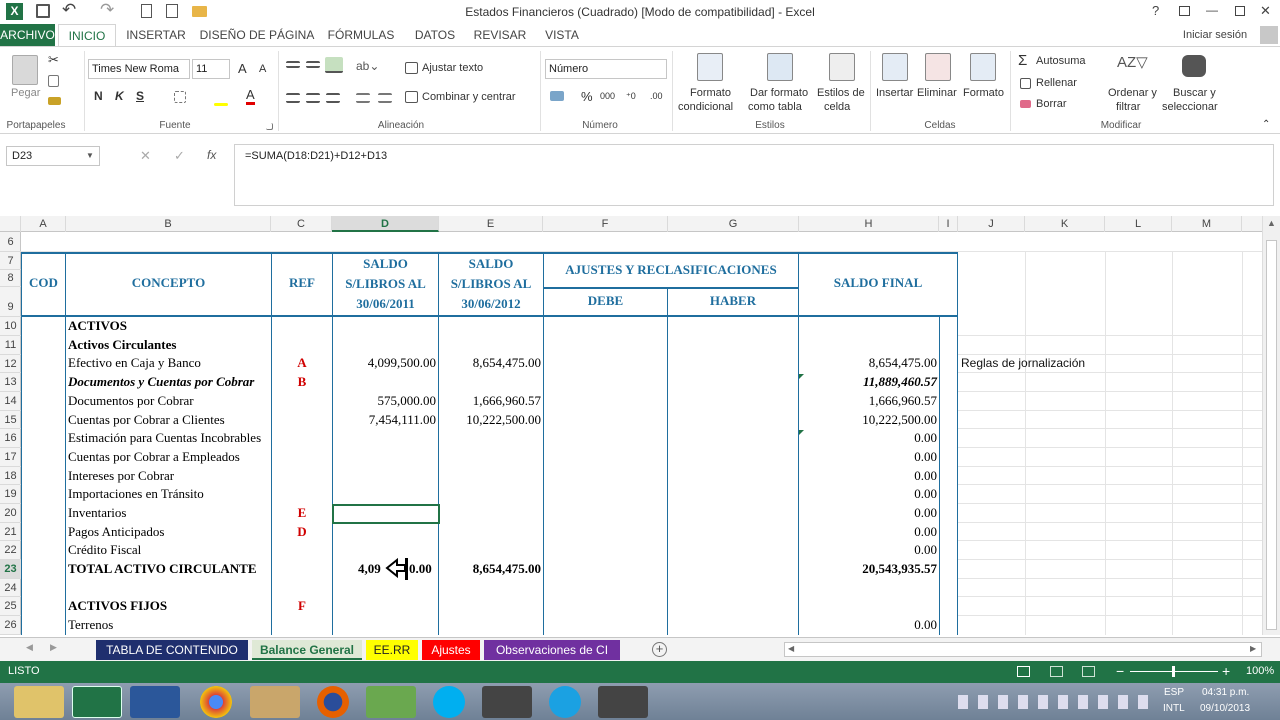 The image size is (1280, 720). What do you see at coordinates (10, 224) in the screenshot?
I see `select-all-corner` at bounding box center [10, 224].